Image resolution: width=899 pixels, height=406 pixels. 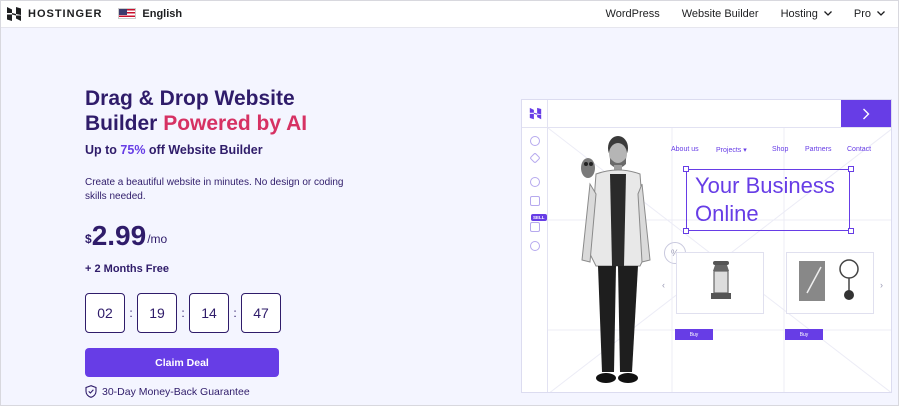 I want to click on guarantee-label: 30-Day Money-Back Guarantee, so click(x=176, y=391).